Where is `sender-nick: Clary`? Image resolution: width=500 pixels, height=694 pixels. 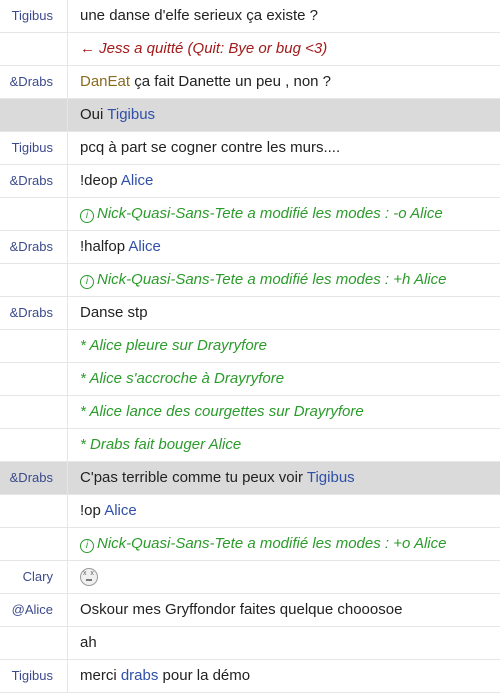 sender-nick: Clary is located at coordinates (34, 577).